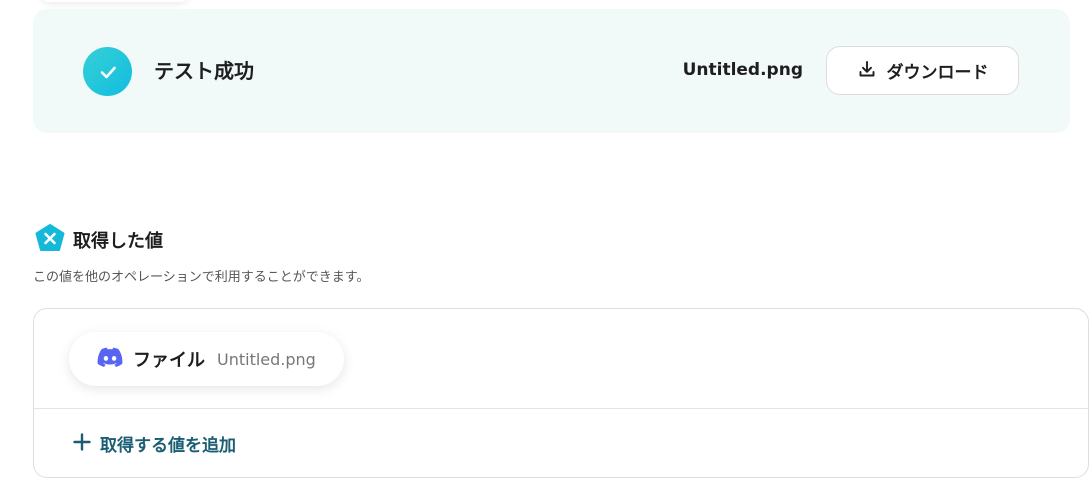 Image resolution: width=1092 pixels, height=478 pixels. What do you see at coordinates (118, 241) in the screenshot?
I see `retrieved-values-title: 取得した値` at bounding box center [118, 241].